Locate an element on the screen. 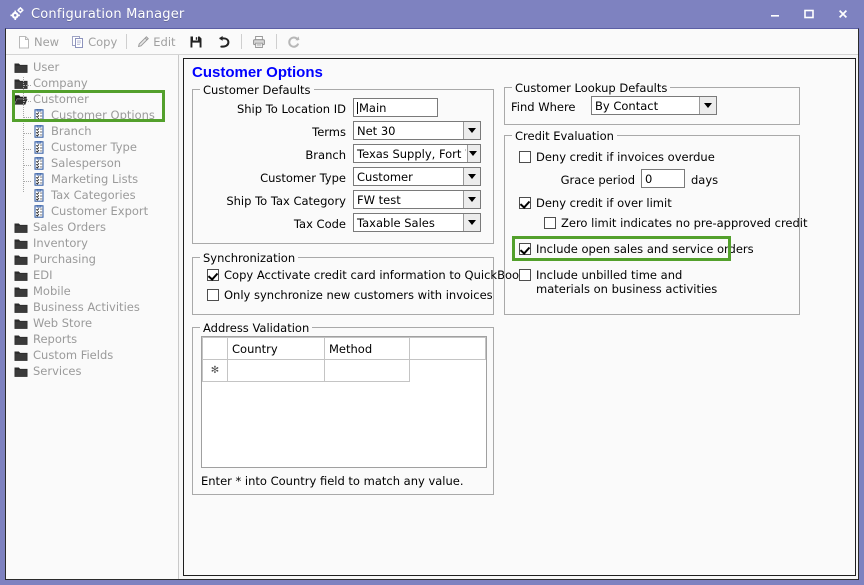  print-button is located at coordinates (259, 41).